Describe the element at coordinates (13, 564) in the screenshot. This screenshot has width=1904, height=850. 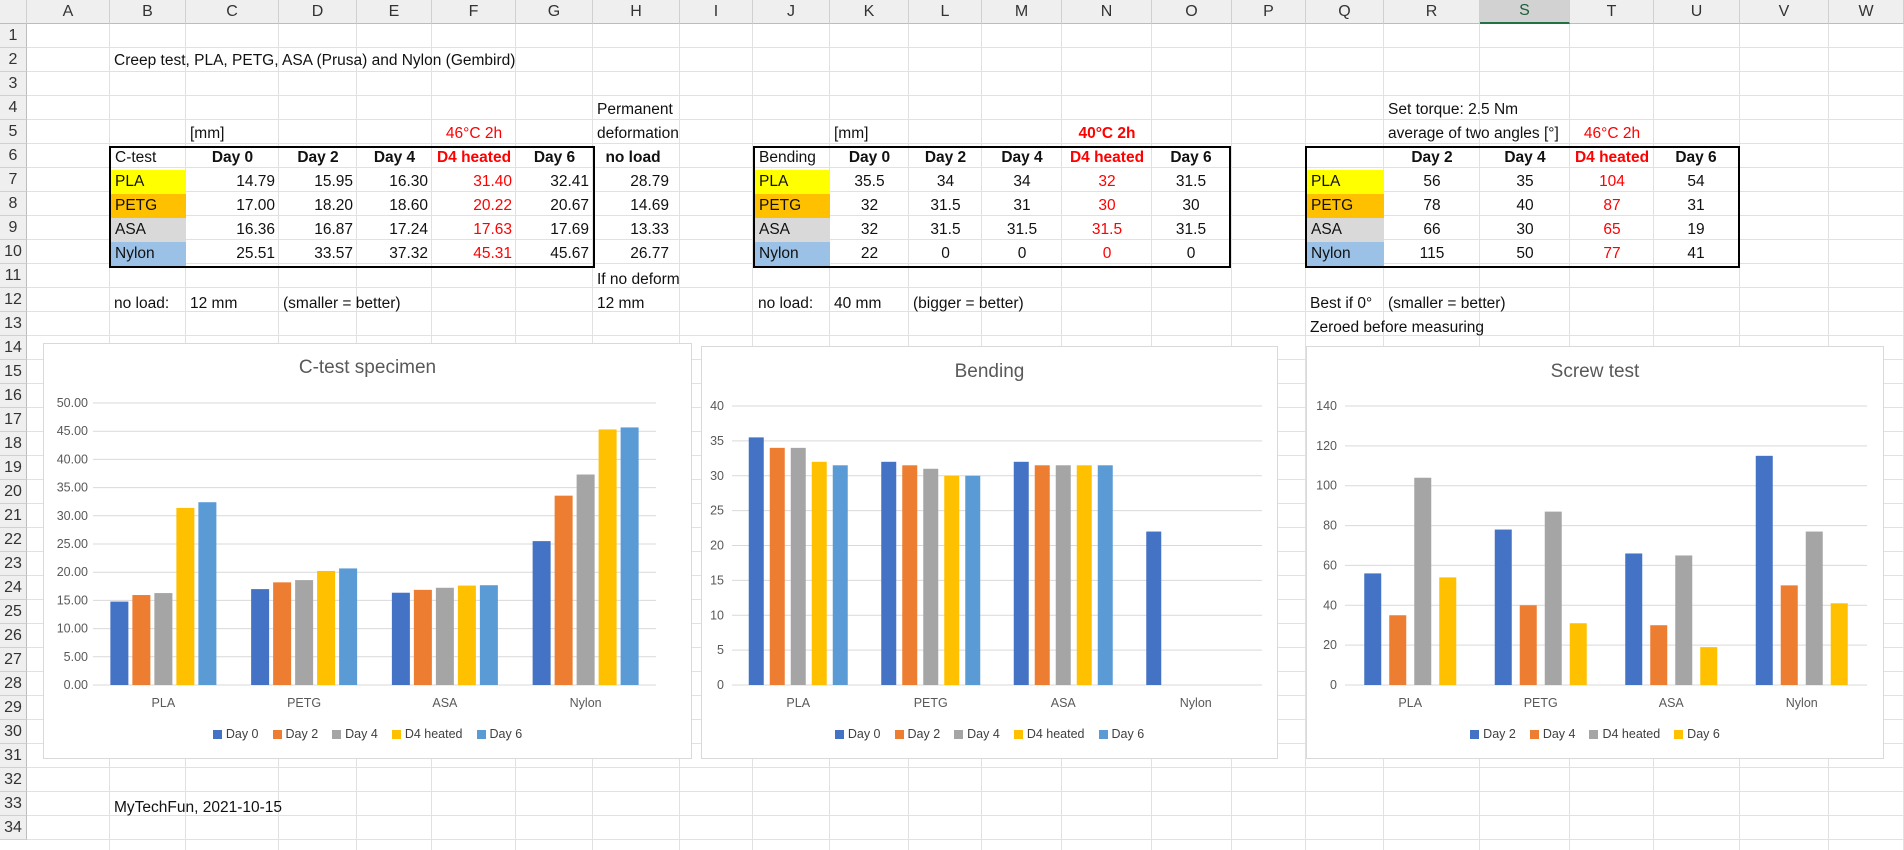
I see `row-header: 23` at that location.